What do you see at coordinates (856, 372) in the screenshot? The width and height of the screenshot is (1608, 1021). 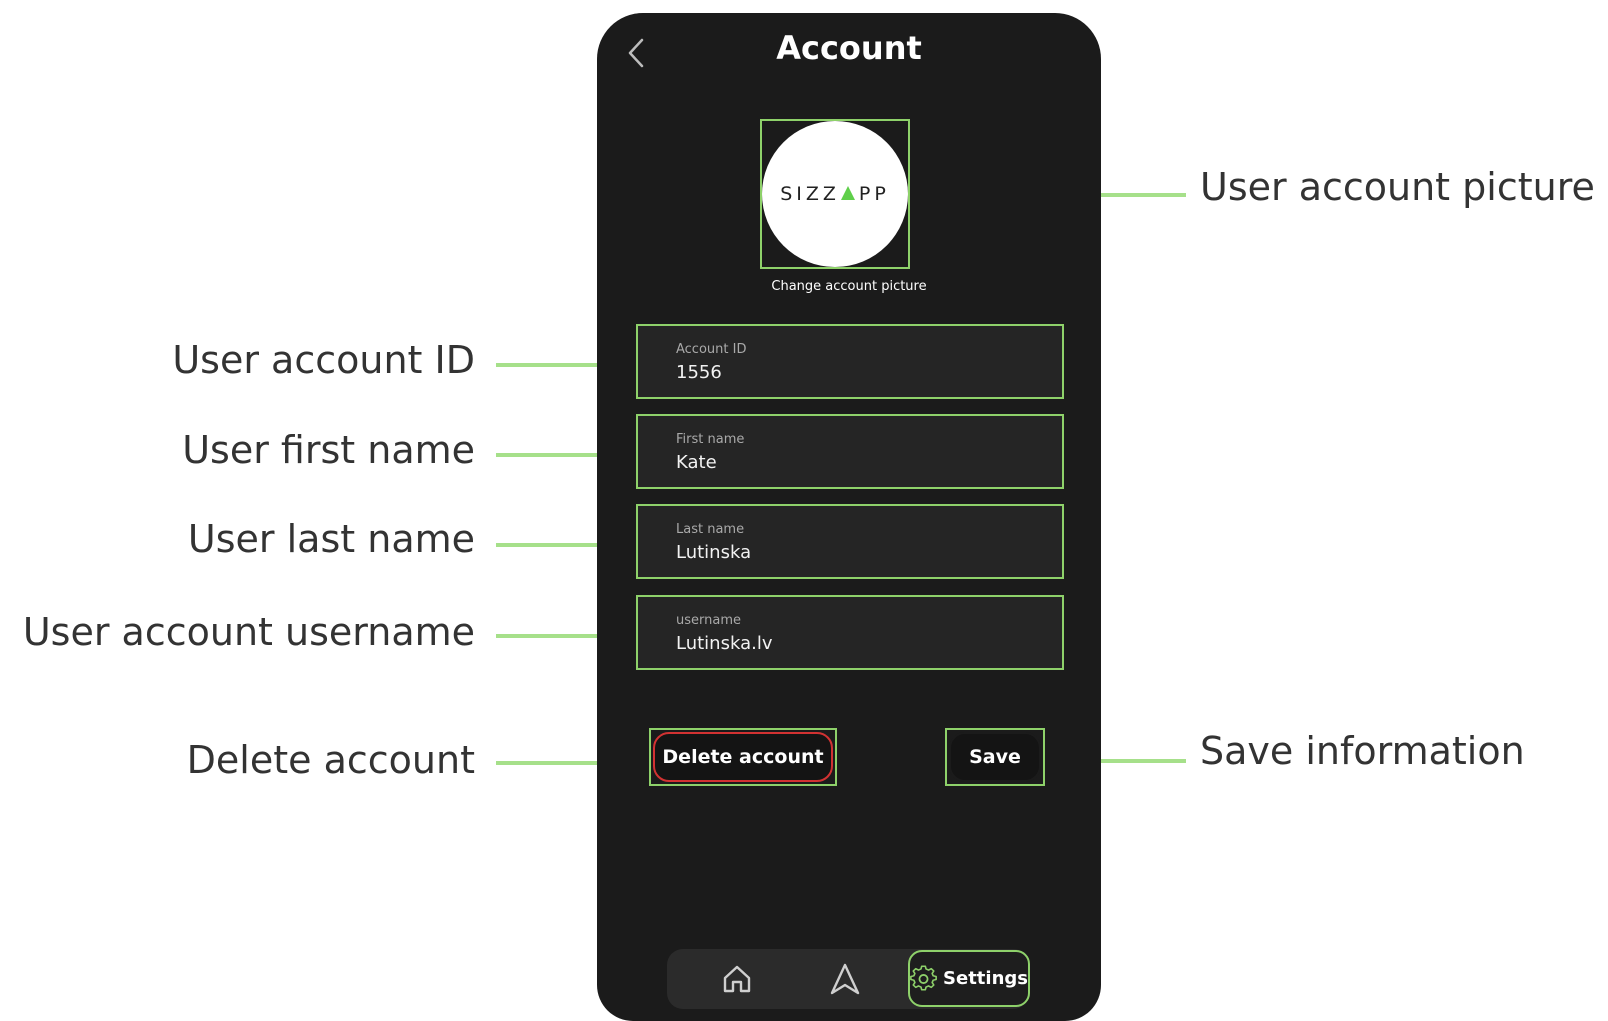 I see `account-id-input` at bounding box center [856, 372].